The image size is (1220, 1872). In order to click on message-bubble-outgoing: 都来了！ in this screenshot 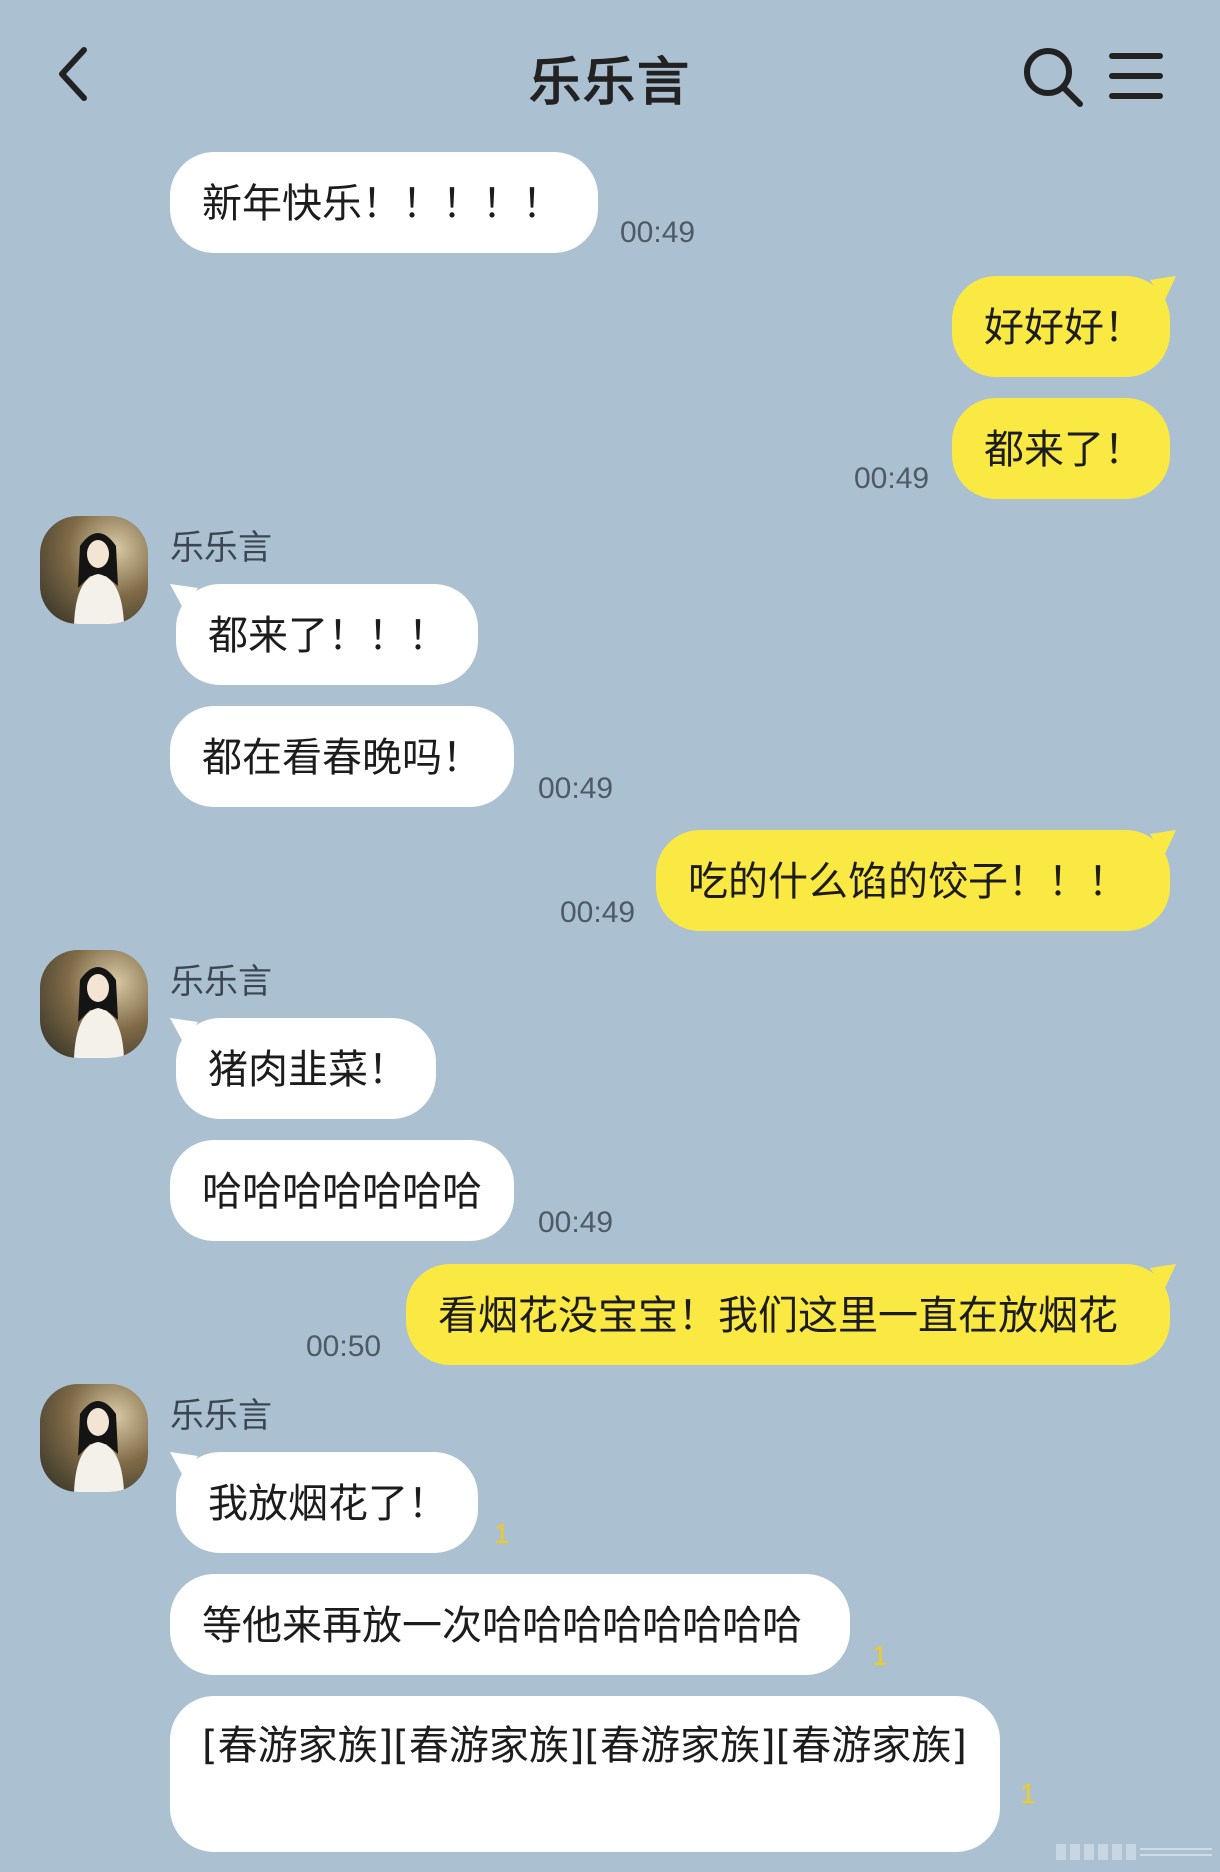, I will do `click(1061, 448)`.